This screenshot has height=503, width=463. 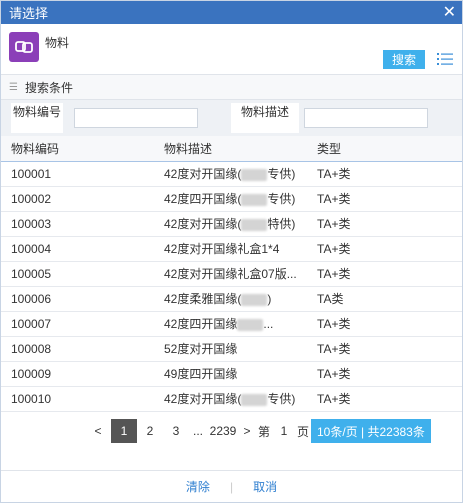 What do you see at coordinates (384, 148) in the screenshot?
I see `column-header-type: 类型` at bounding box center [384, 148].